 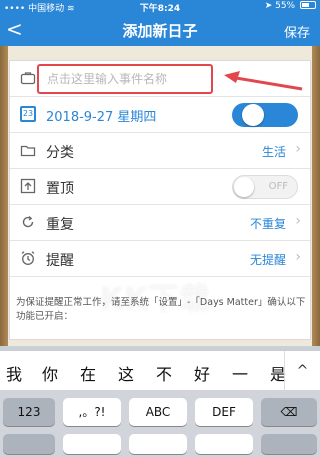 I want to click on nav-bar: < 添加新日子 保存, so click(x=160, y=30).